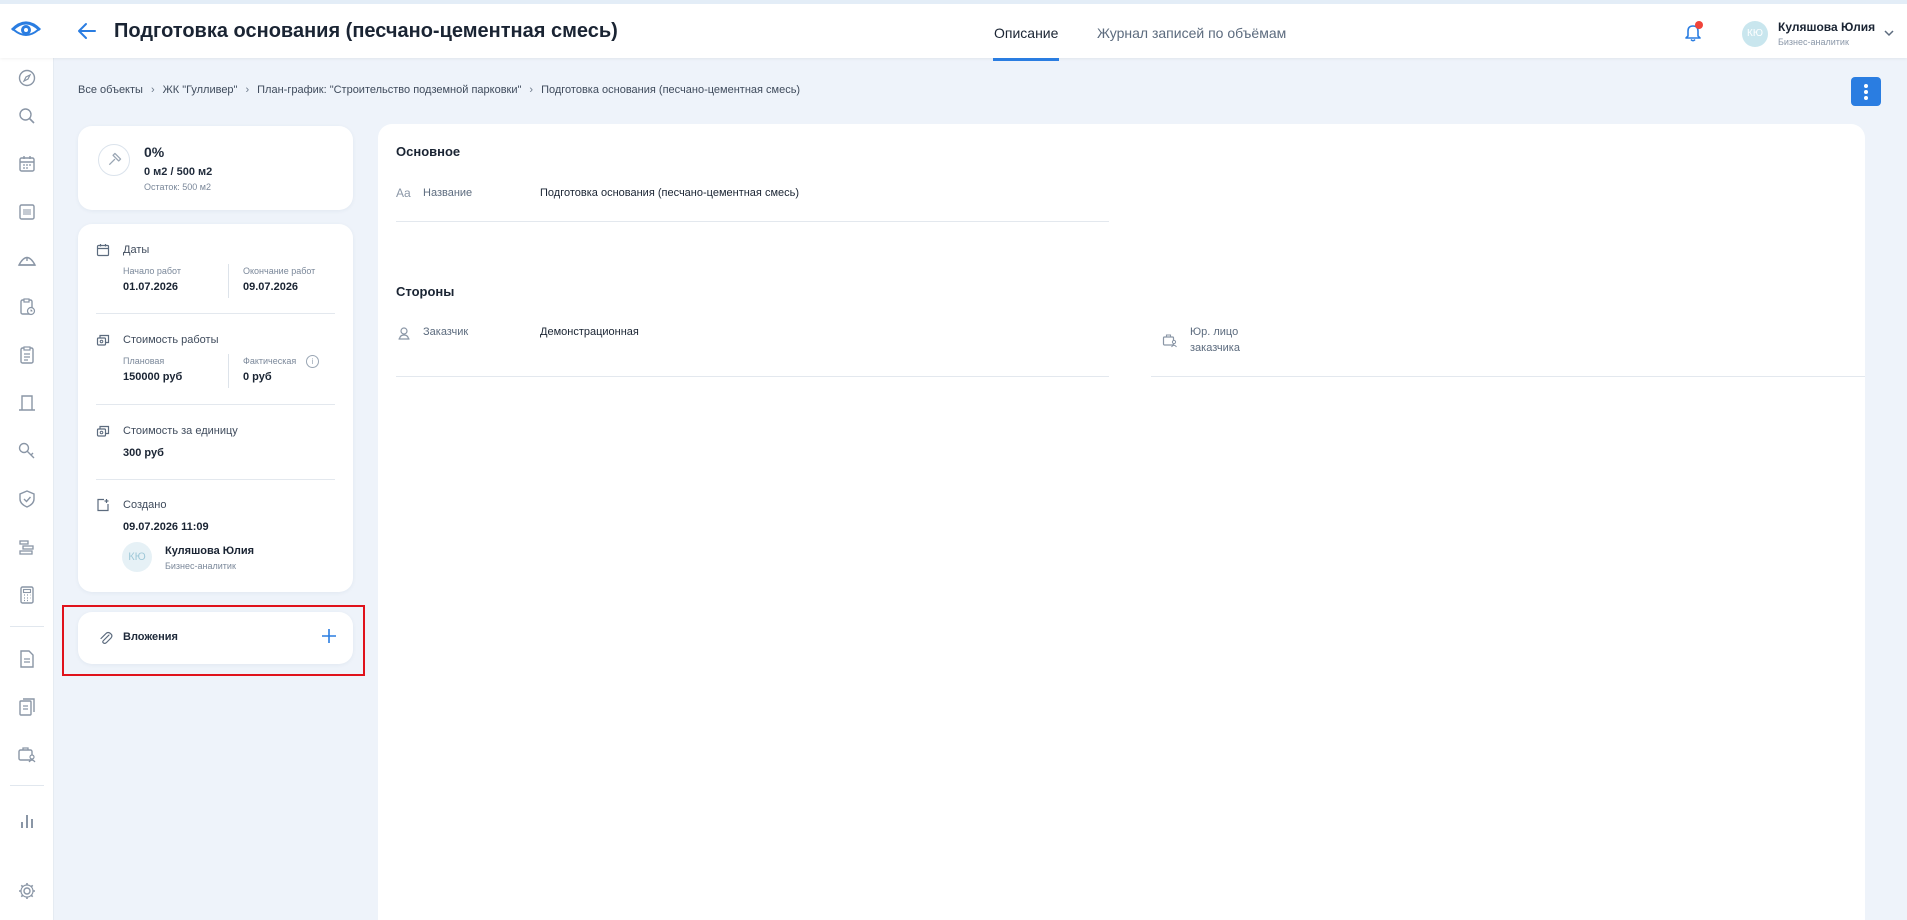  What do you see at coordinates (180, 431) in the screenshot?
I see `unit-cost-title: Стоимость за единицу` at bounding box center [180, 431].